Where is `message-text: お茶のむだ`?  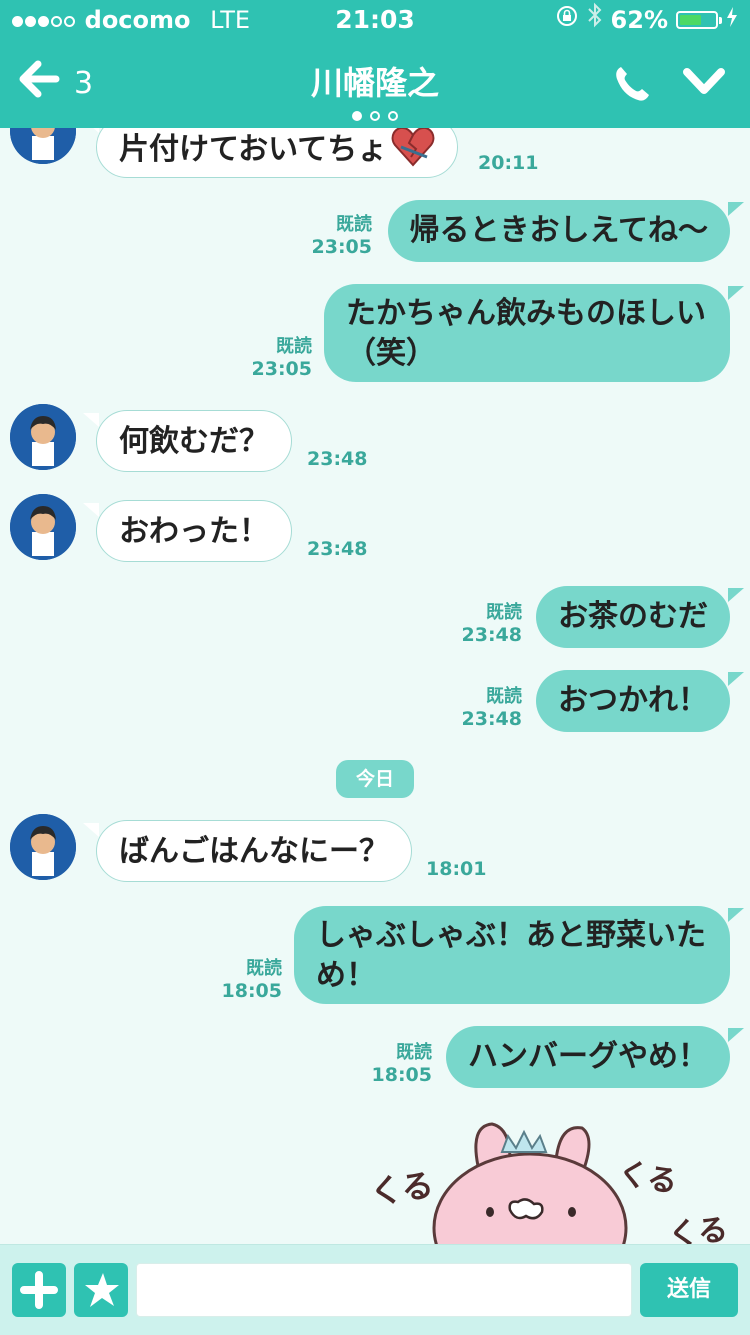
message-text: お茶のむだ is located at coordinates (633, 616).